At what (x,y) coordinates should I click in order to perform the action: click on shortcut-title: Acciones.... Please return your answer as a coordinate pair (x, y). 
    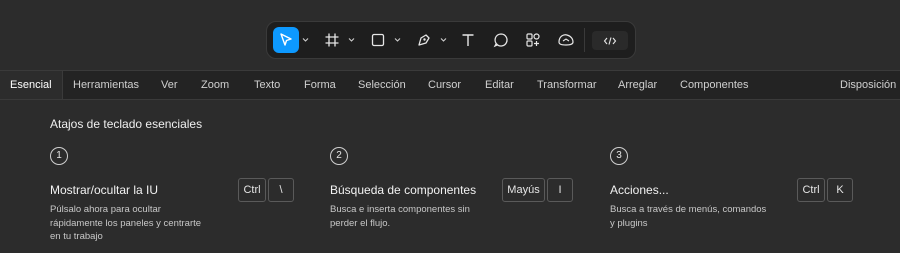
    Looking at the image, I should click on (639, 190).